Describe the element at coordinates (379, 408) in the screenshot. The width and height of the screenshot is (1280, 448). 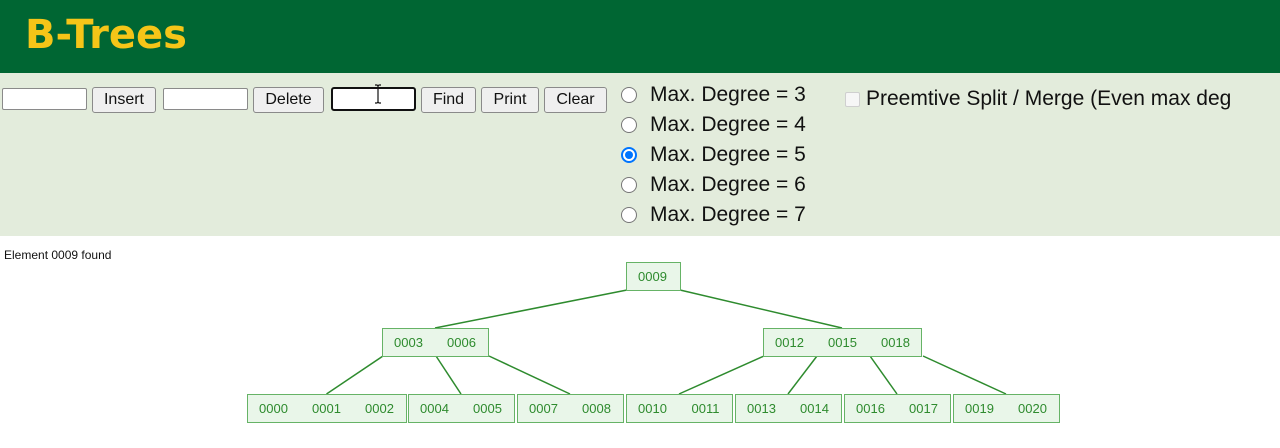
I see `tree-key: 0002` at that location.